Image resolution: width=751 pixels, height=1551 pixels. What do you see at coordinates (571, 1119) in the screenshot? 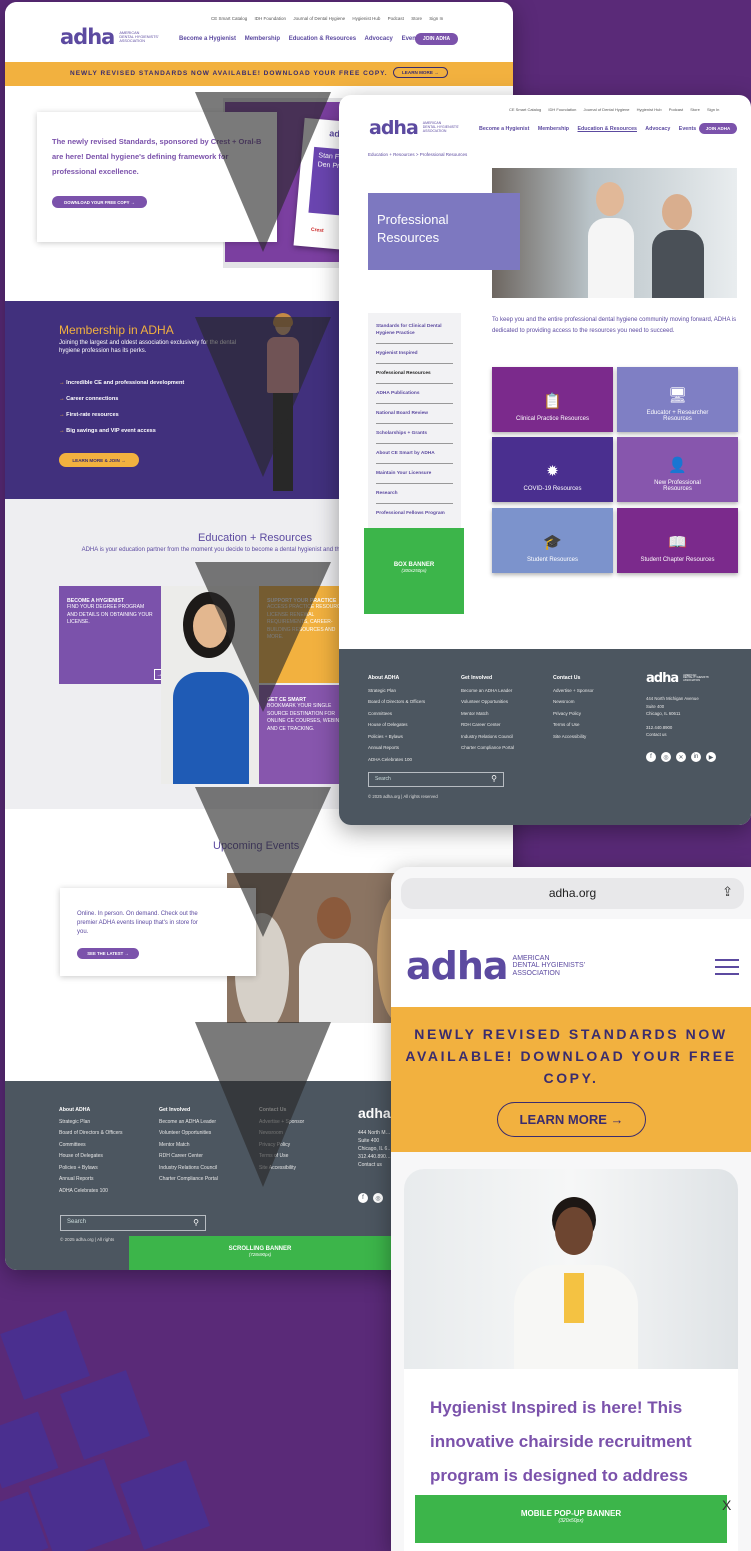
I see `mobile-learn-more-button: LEARN MORE →` at bounding box center [571, 1119].